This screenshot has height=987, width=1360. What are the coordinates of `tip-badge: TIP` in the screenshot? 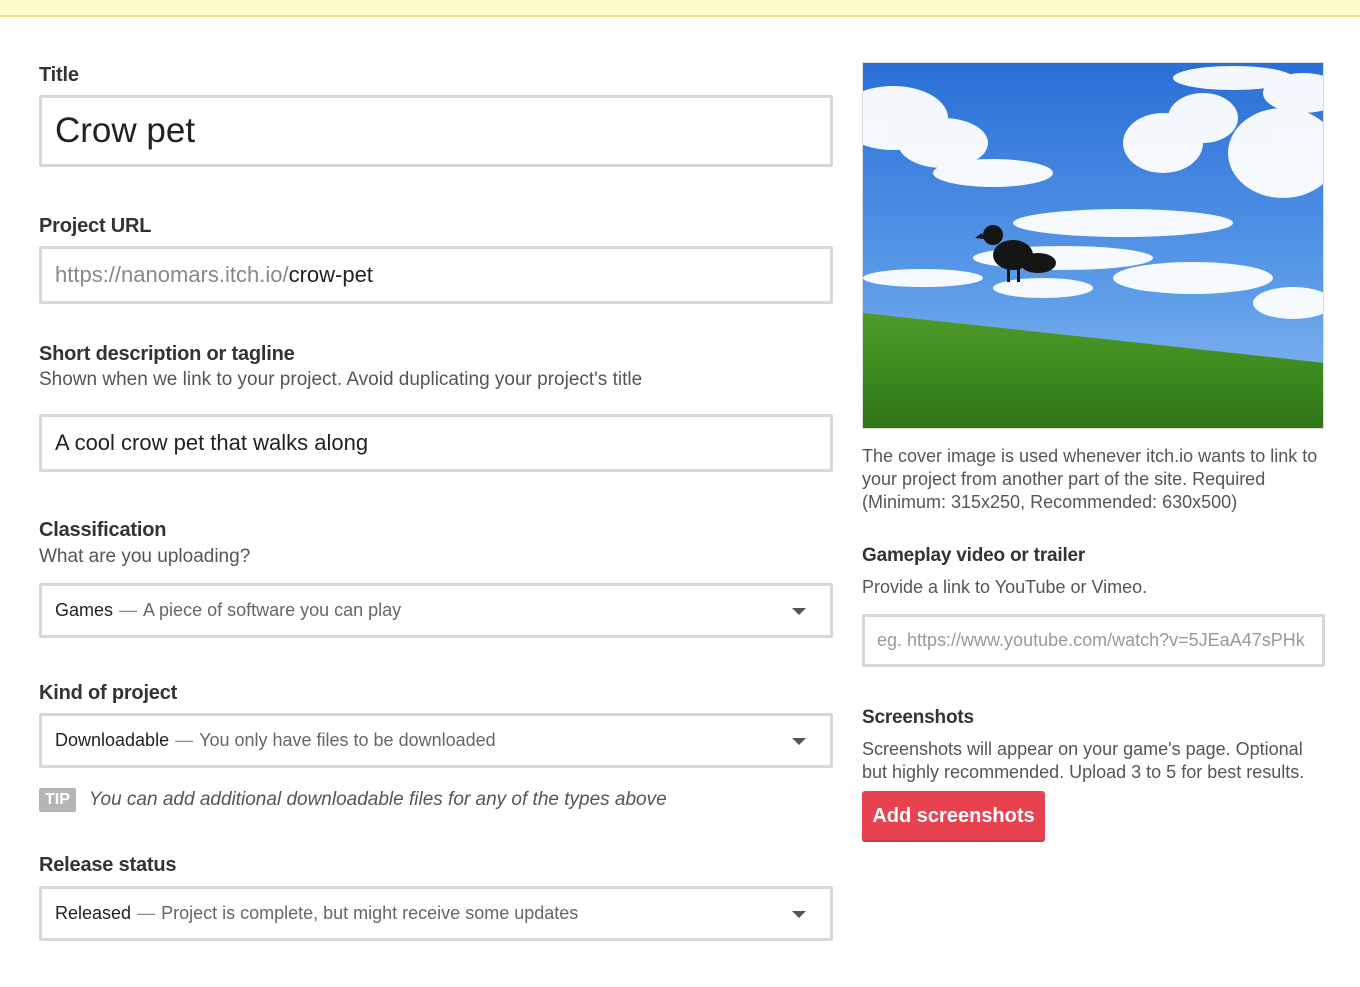 It's located at (57, 800).